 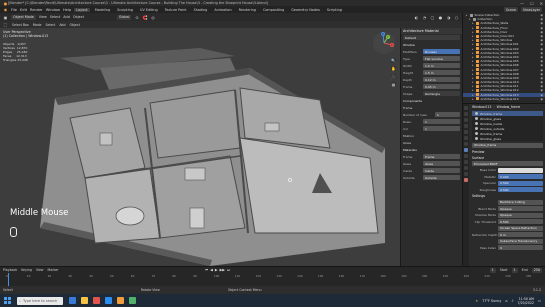 I want to click on menu-edit: Edit, so click(x=23, y=10).